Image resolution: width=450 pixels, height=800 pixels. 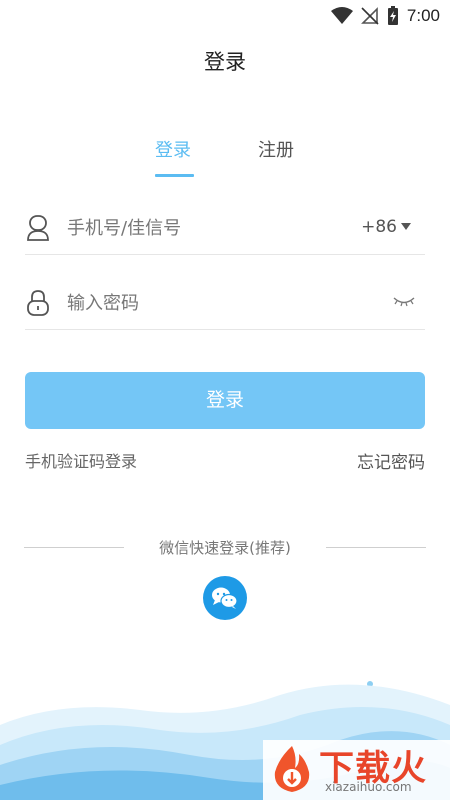 I want to click on user-icon, so click(x=38, y=228).